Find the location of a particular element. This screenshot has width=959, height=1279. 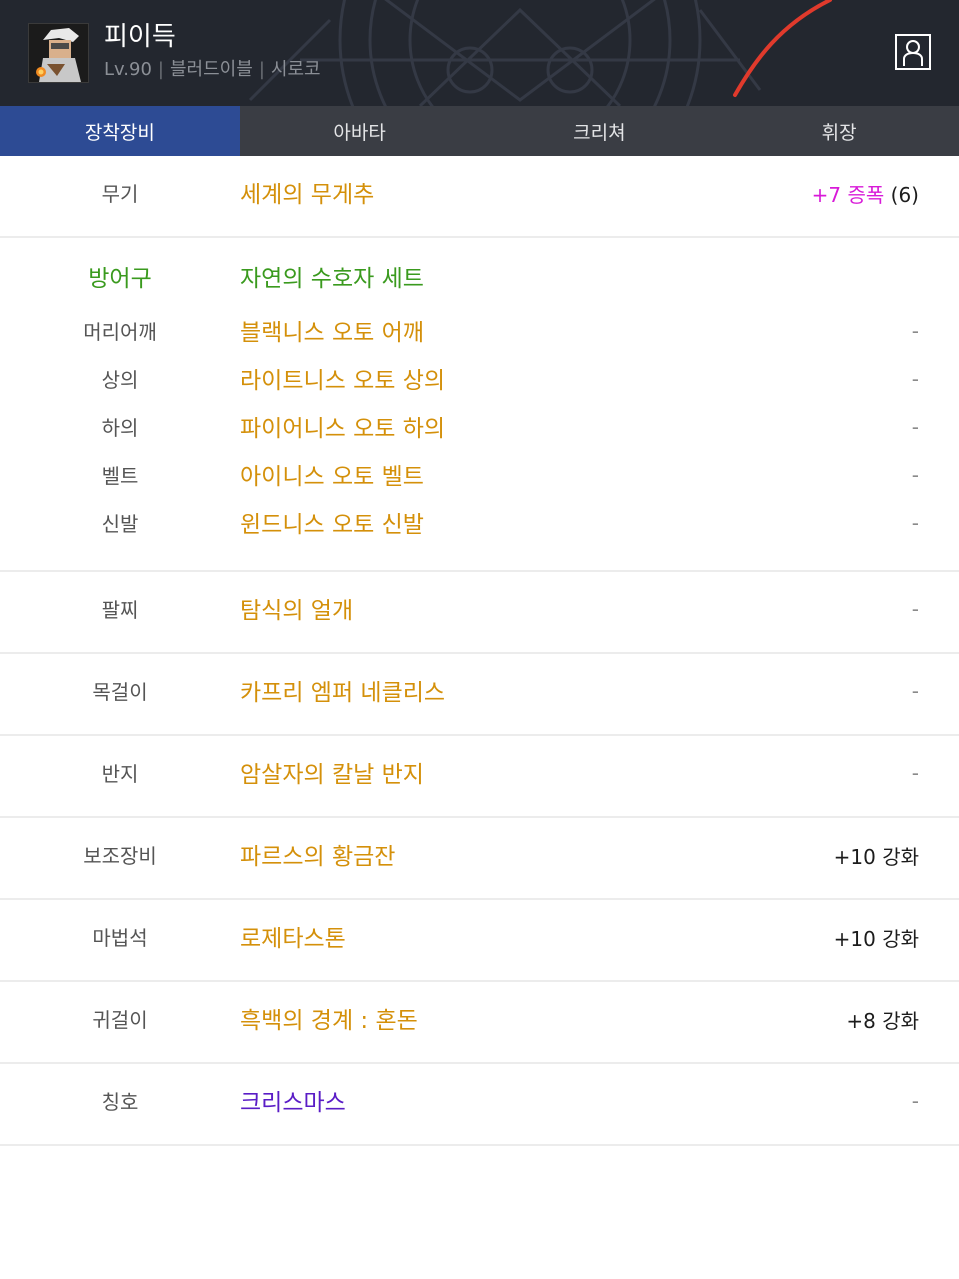

person-silhouette-icon is located at coordinates (913, 53).